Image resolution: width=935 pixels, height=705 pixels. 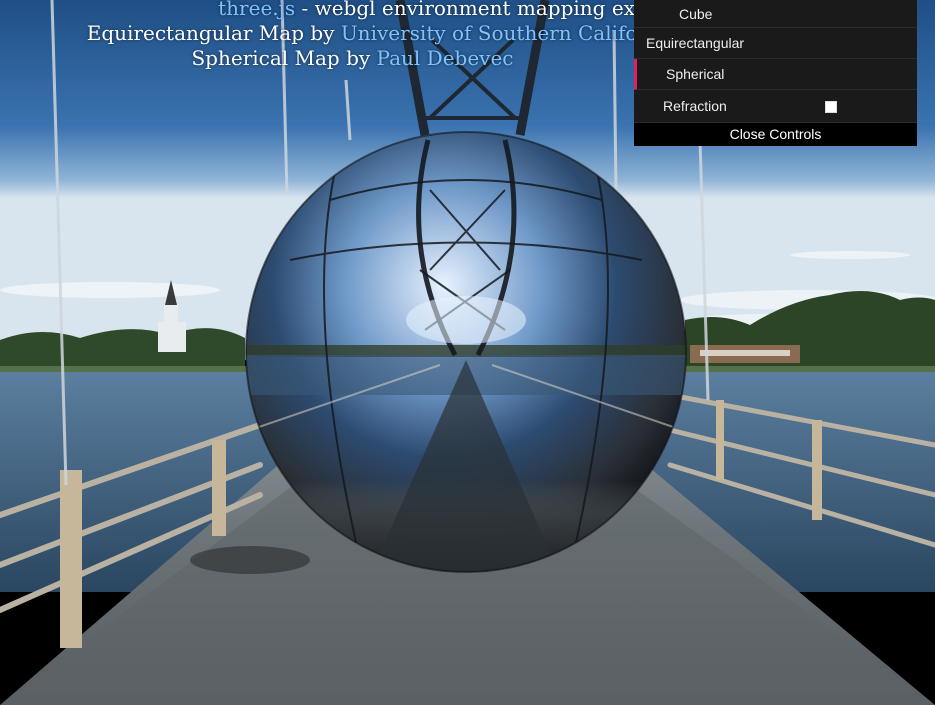 What do you see at coordinates (445, 58) in the screenshot?
I see `paul-debevec-link: Paul Debevec` at bounding box center [445, 58].